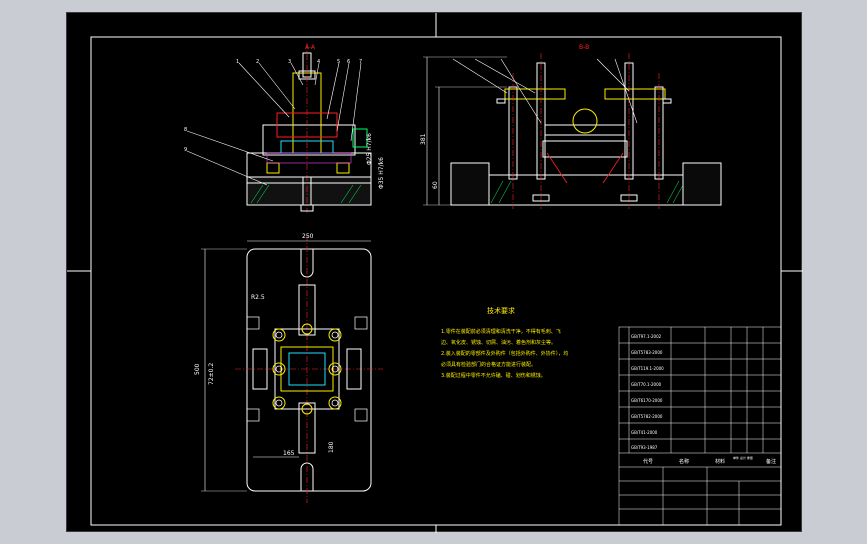  What do you see at coordinates (501, 310) in the screenshot?
I see `tech-req-title: 技术要求` at bounding box center [501, 310].